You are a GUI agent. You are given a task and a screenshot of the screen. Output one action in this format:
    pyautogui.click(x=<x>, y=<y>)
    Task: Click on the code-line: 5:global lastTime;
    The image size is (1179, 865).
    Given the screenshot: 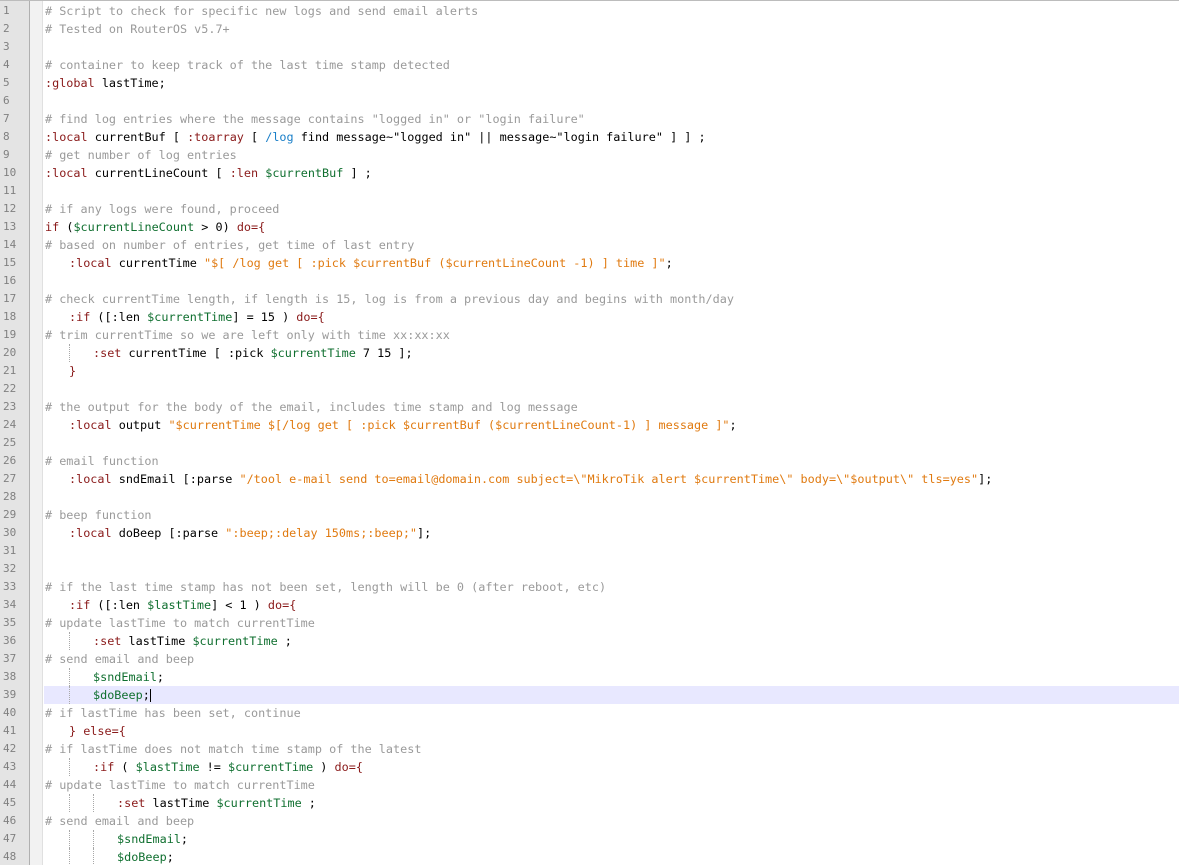 What is the action you would take?
    pyautogui.click(x=589, y=83)
    